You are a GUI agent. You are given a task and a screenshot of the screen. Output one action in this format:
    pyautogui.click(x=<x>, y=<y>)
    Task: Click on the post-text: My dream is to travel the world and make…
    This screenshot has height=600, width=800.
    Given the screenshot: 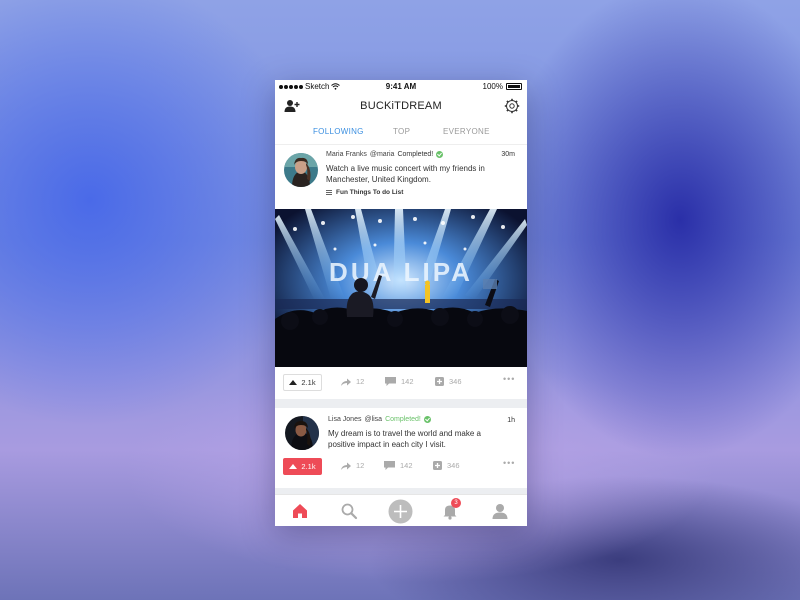 What is the action you would take?
    pyautogui.click(x=404, y=439)
    